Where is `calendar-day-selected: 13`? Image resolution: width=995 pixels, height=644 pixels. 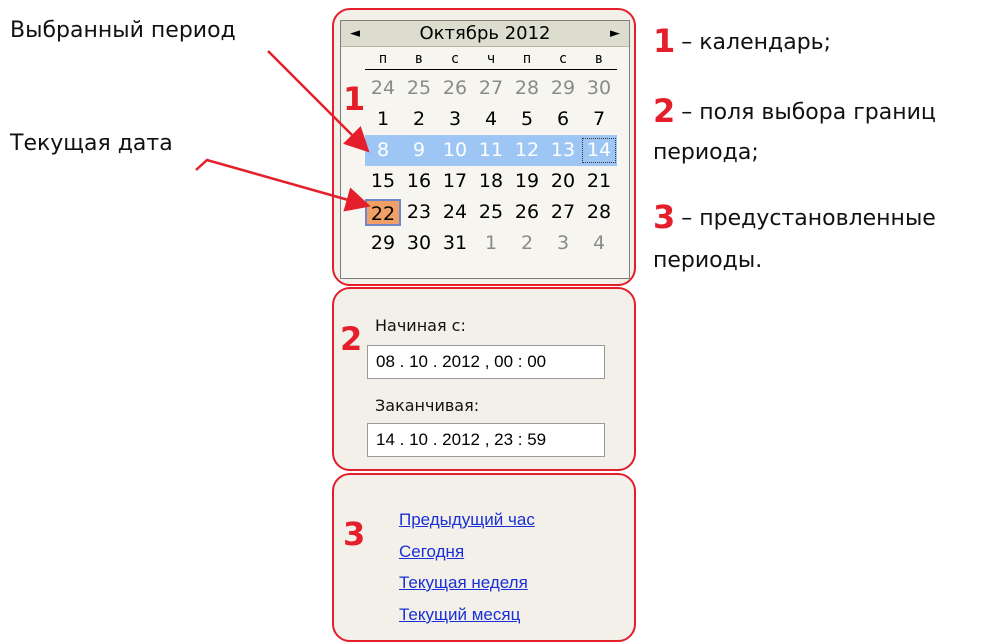 calendar-day-selected: 13 is located at coordinates (563, 150).